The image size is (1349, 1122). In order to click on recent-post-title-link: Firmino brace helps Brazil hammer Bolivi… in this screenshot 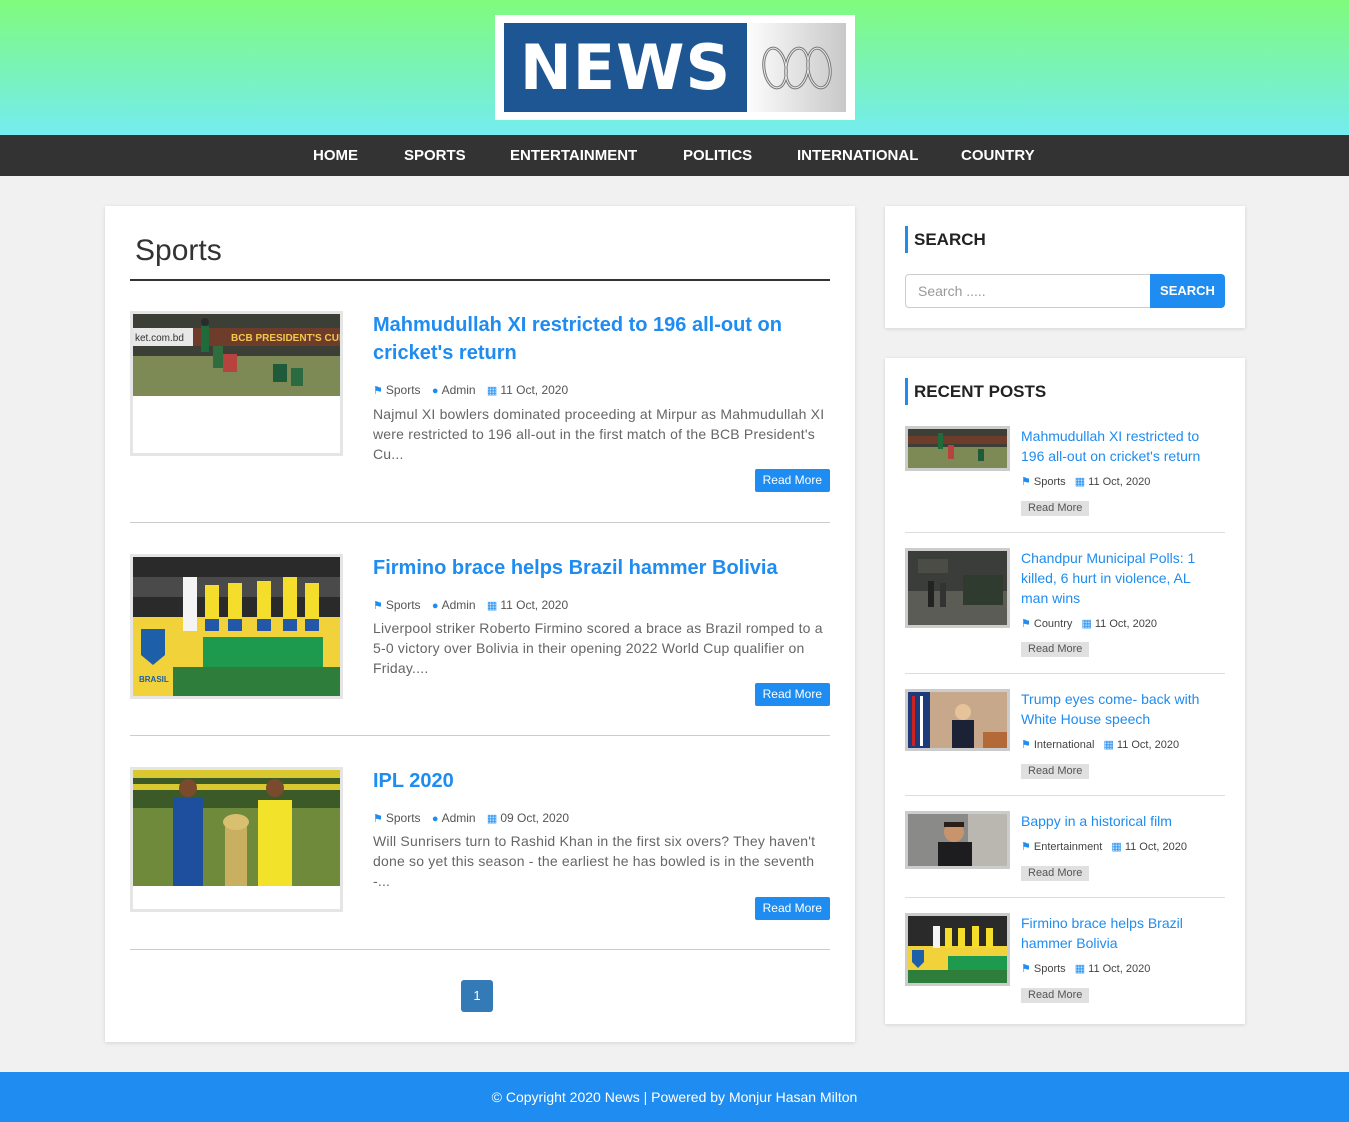, I will do `click(1118, 933)`.